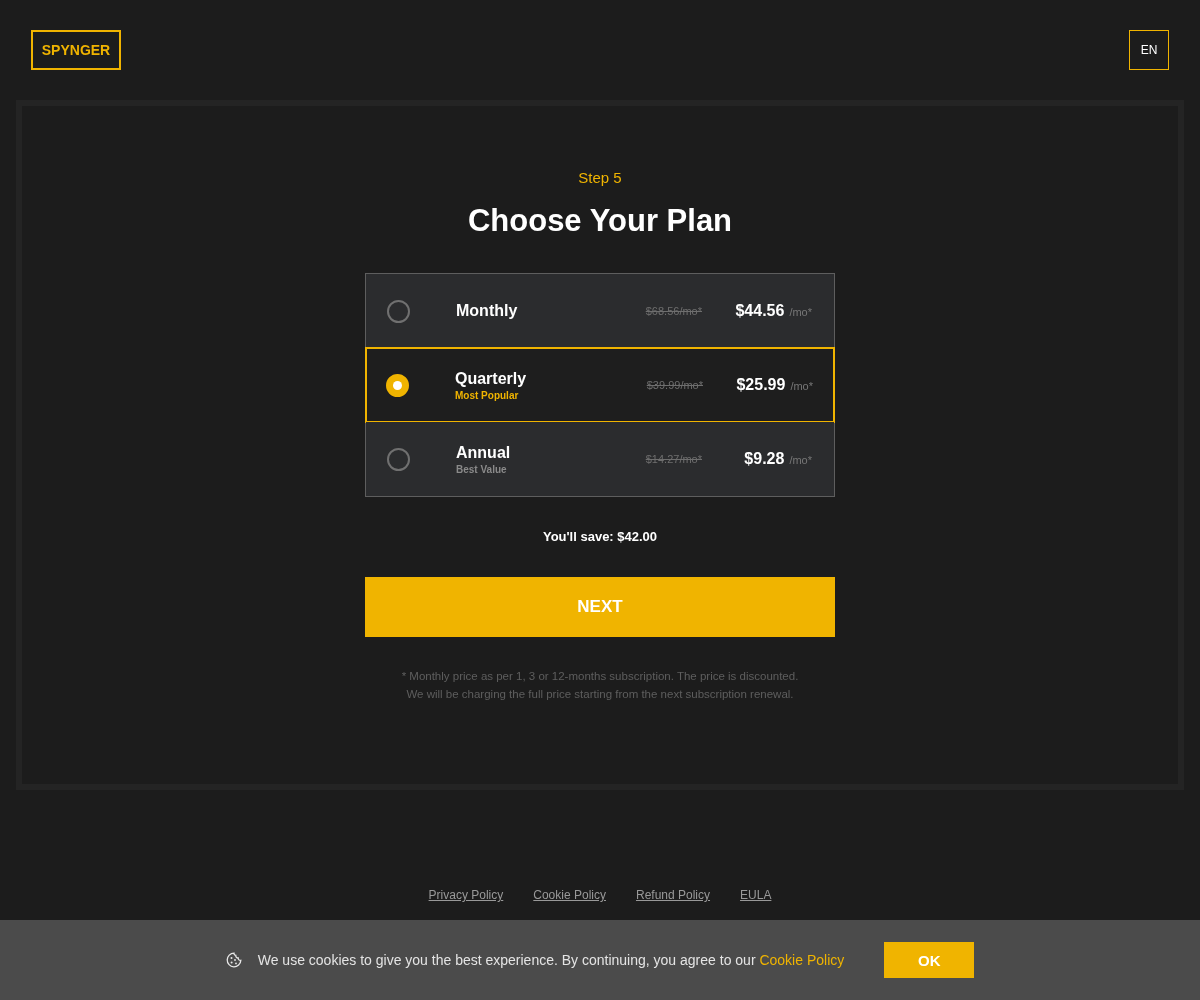 This screenshot has height=1000, width=1200. What do you see at coordinates (600, 685) in the screenshot?
I see `disclaimer-text: * Monthly price as per 1, 3 or 12-months subscription. The price is discounted. We will be charging the full price starting from the next subscription renewal.` at bounding box center [600, 685].